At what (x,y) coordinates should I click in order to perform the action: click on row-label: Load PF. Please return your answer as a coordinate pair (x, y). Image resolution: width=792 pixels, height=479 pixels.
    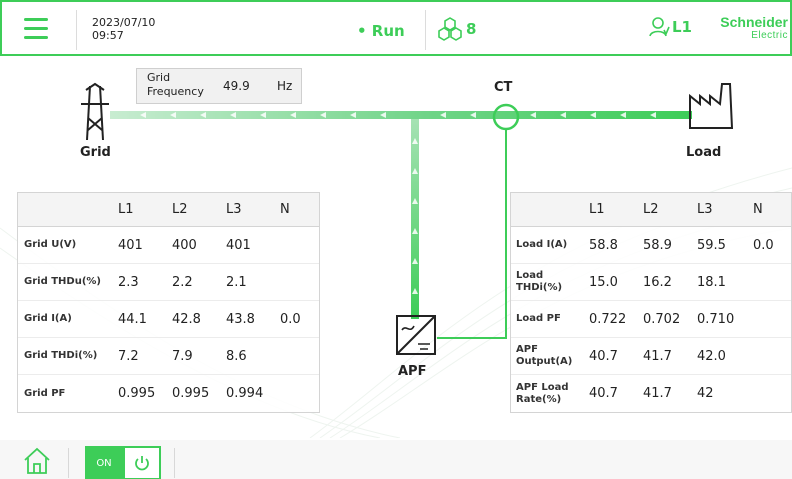
    Looking at the image, I should click on (550, 319).